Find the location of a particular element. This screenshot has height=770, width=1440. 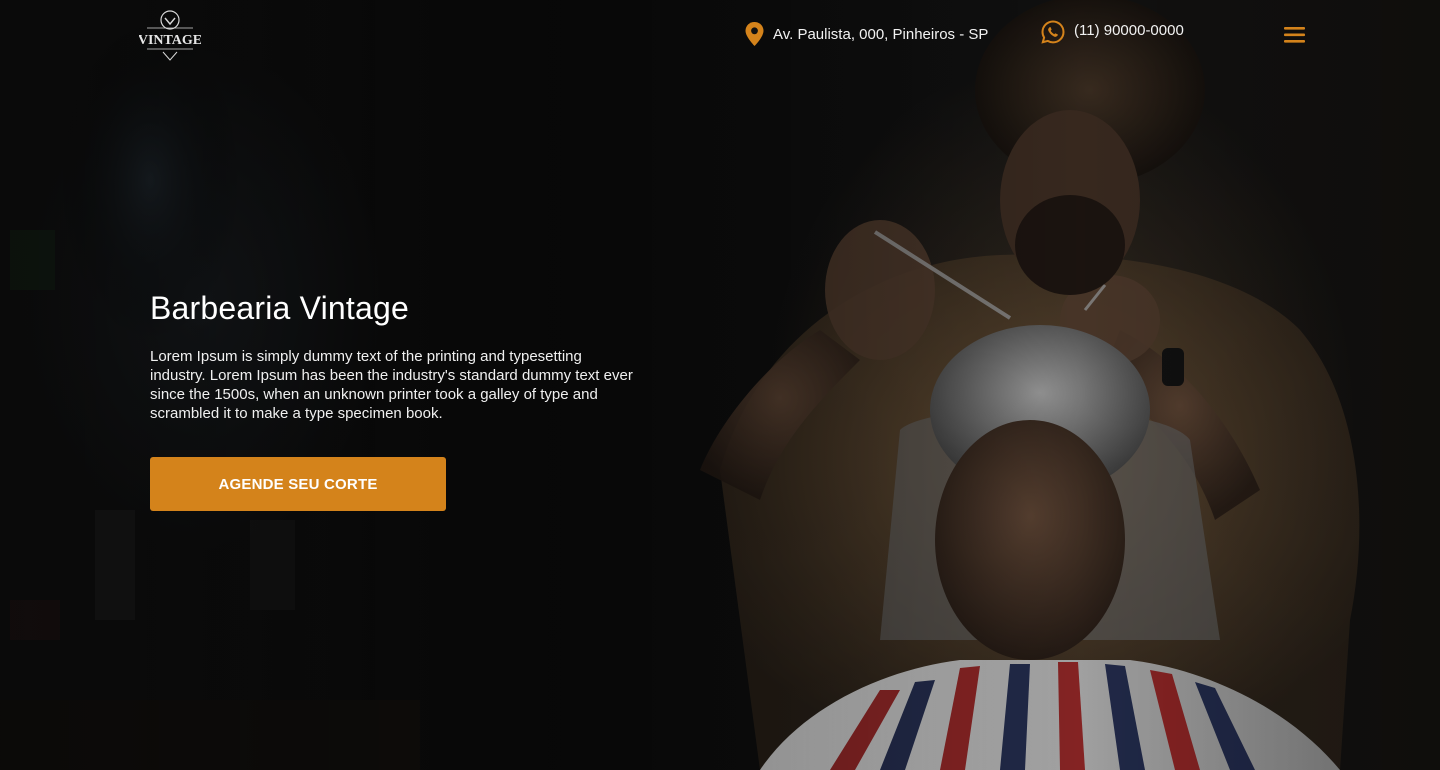

menu-button is located at coordinates (1295, 35).